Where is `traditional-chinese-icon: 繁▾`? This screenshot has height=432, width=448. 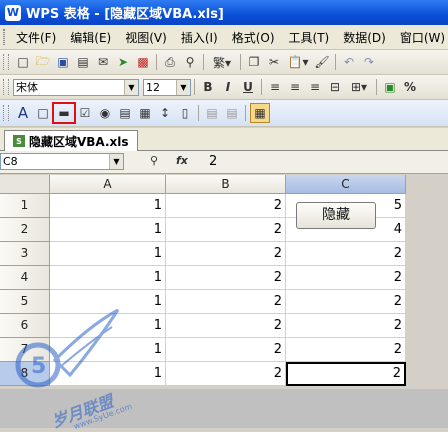
traditional-chinese-icon: 繁▾ is located at coordinates (222, 62).